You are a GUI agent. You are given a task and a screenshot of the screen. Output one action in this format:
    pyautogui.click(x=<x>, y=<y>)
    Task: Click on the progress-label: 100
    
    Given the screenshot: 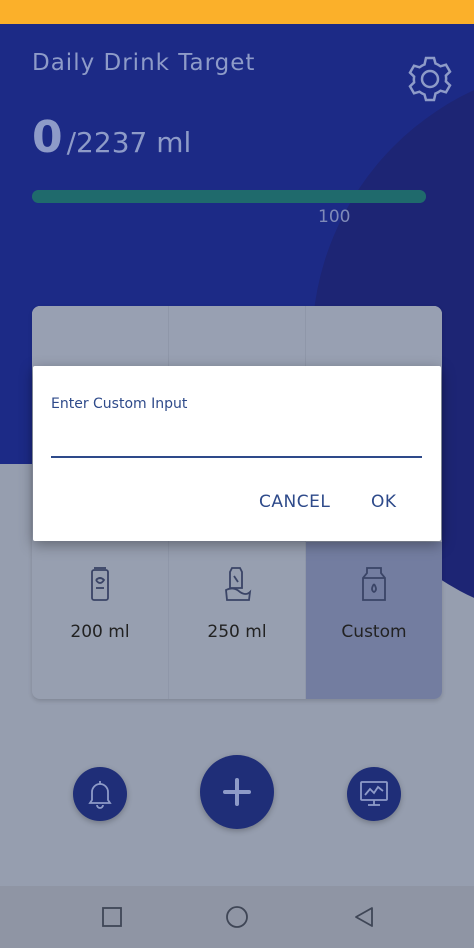 What is the action you would take?
    pyautogui.click(x=334, y=217)
    